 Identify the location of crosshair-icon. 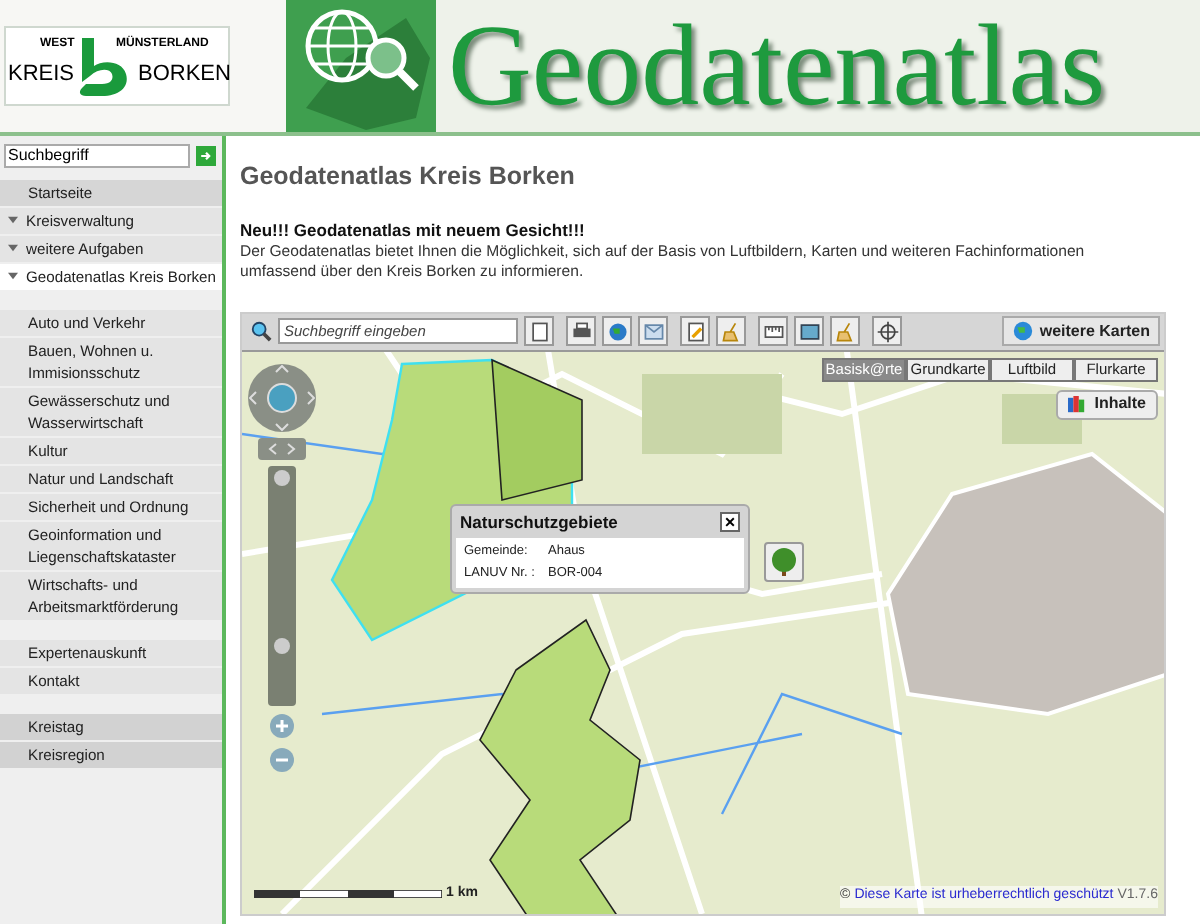
(887, 331).